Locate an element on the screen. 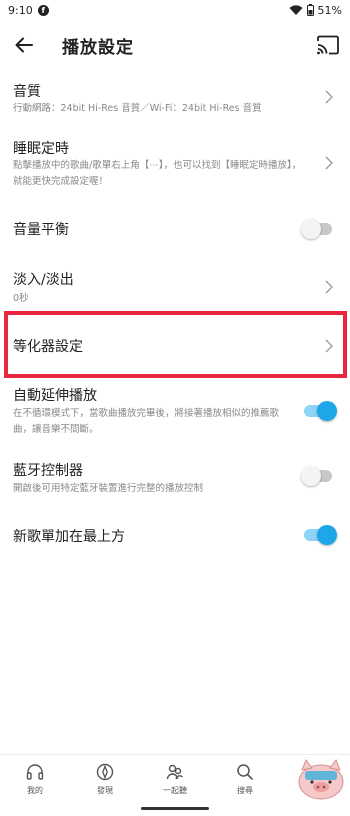 This screenshot has width=350, height=816. back-button is located at coordinates (24, 45).